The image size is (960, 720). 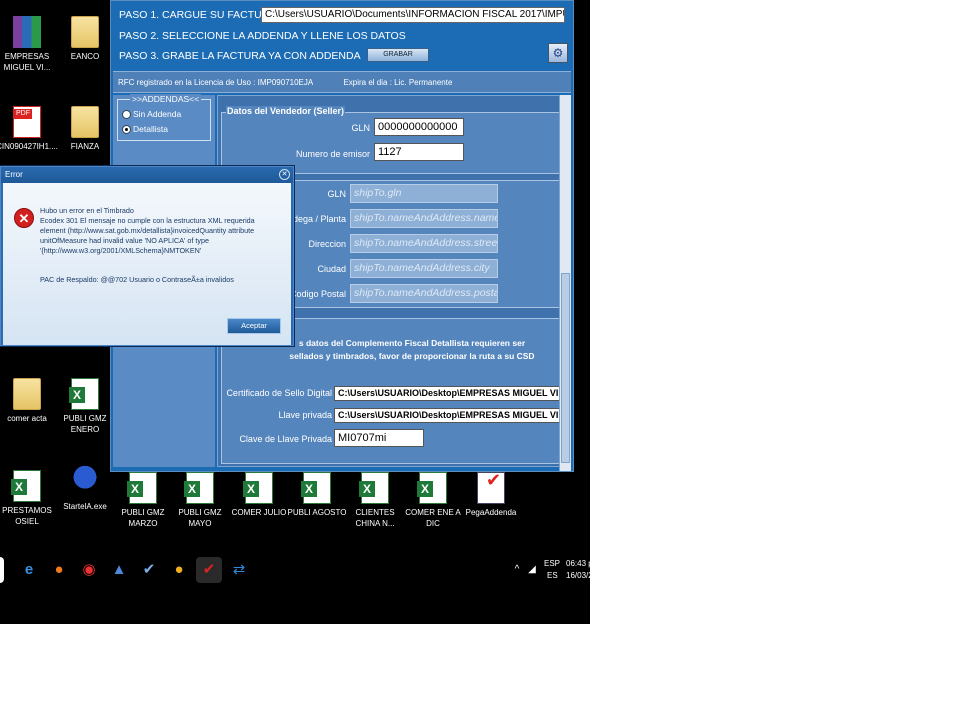 What do you see at coordinates (565, 368) in the screenshot?
I see `scrollbar-thumb` at bounding box center [565, 368].